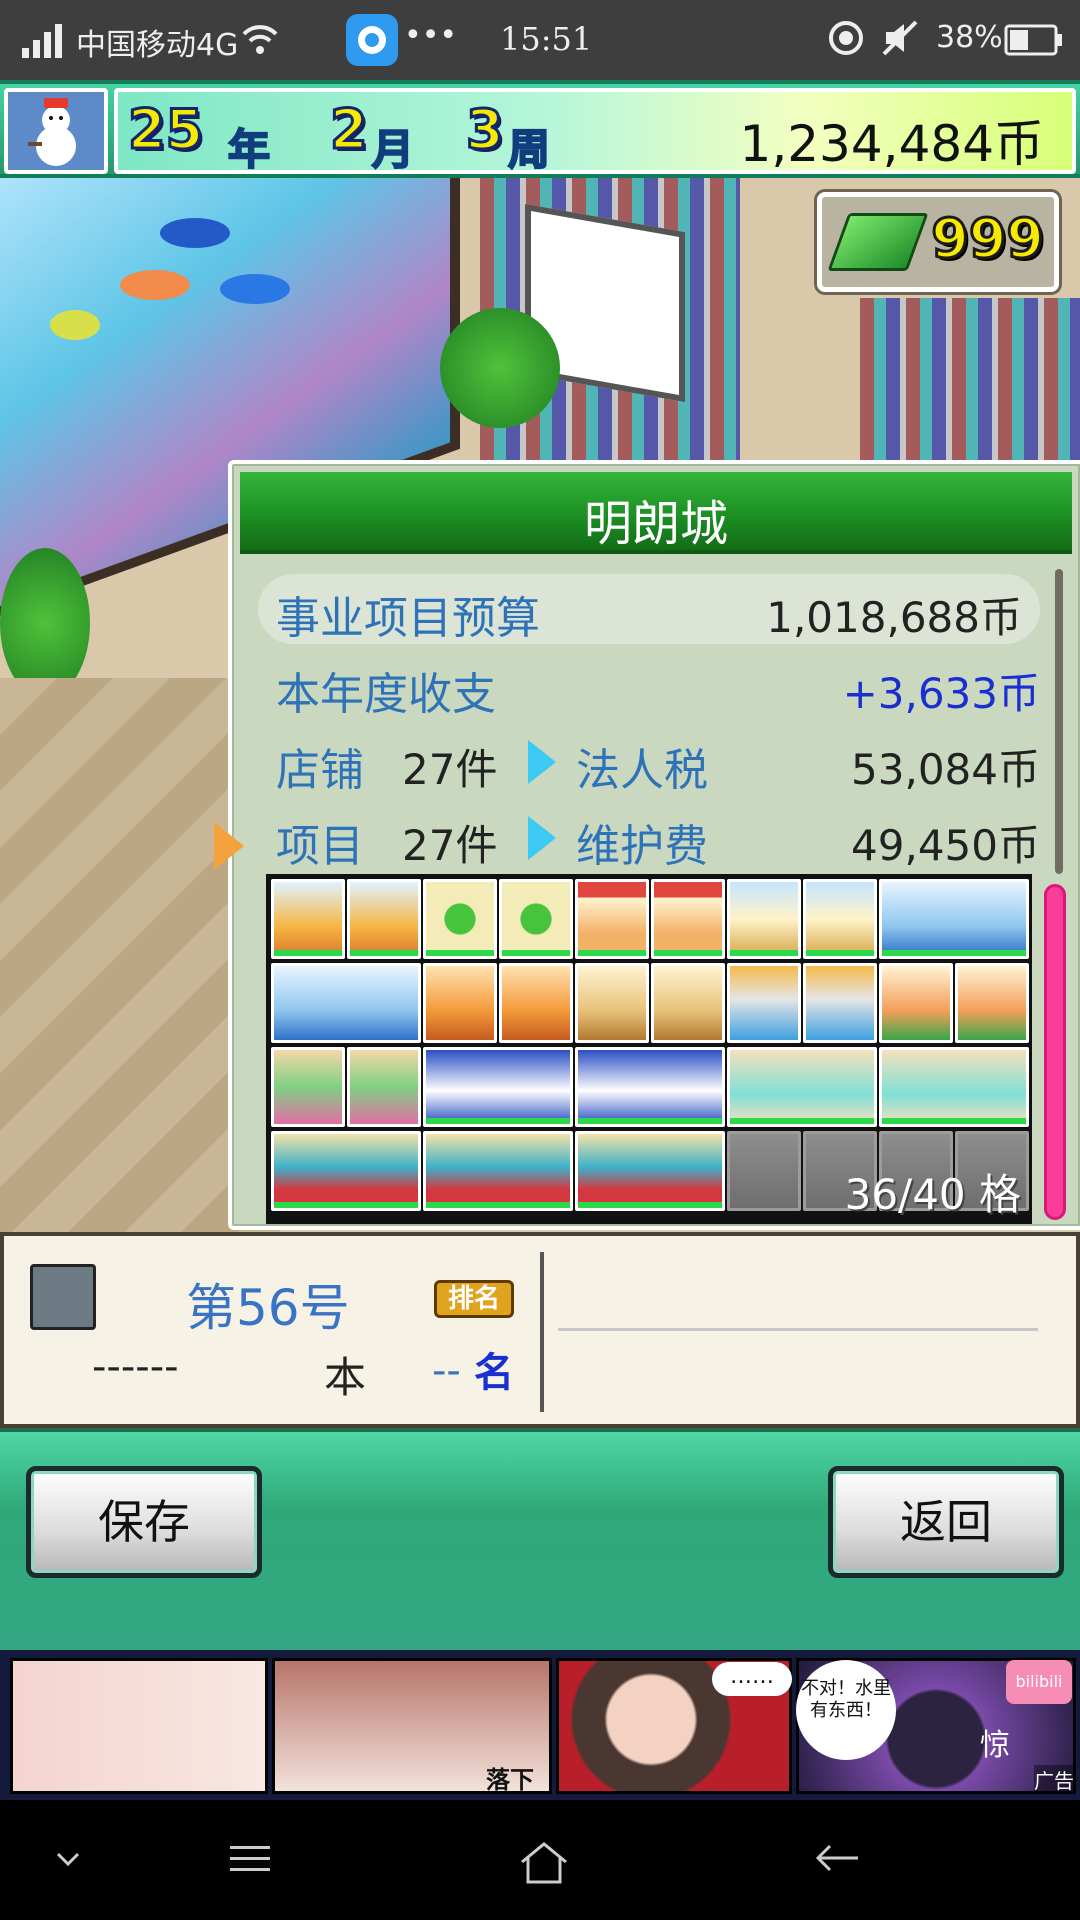 The height and width of the screenshot is (1920, 1080). Describe the element at coordinates (260, 38) in the screenshot. I see `wifi-icon` at that location.